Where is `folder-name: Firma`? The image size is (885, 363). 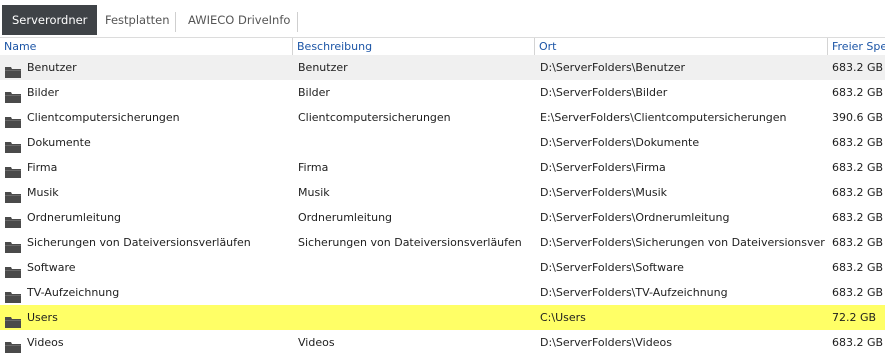 folder-name: Firma is located at coordinates (42, 167).